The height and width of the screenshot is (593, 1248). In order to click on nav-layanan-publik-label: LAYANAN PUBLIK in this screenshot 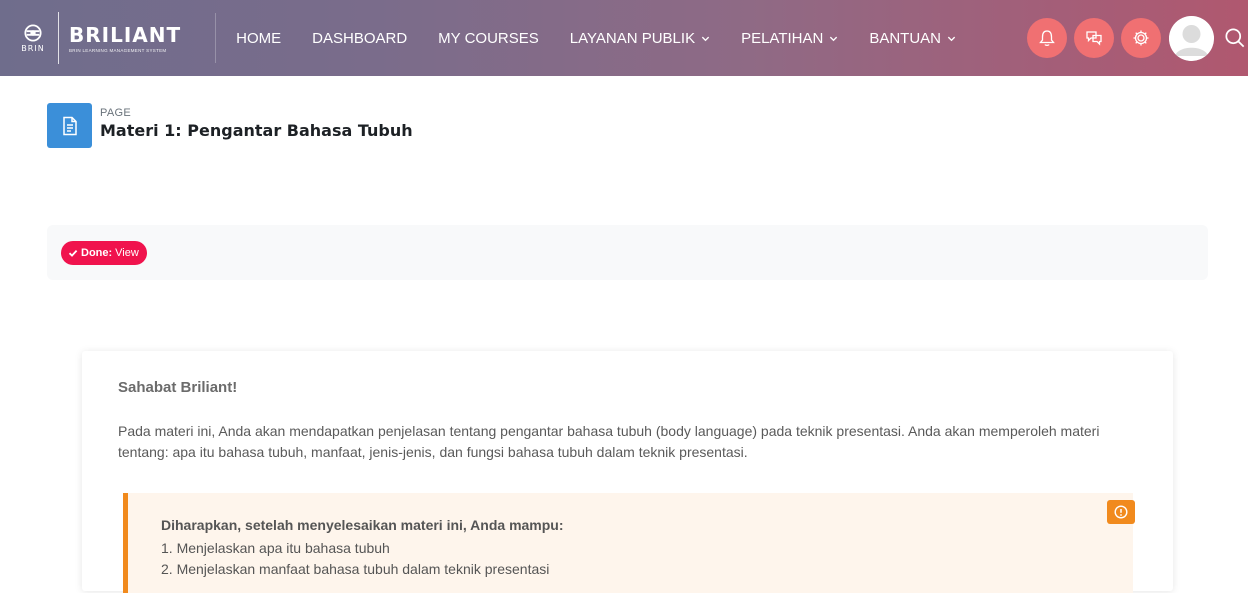, I will do `click(632, 38)`.